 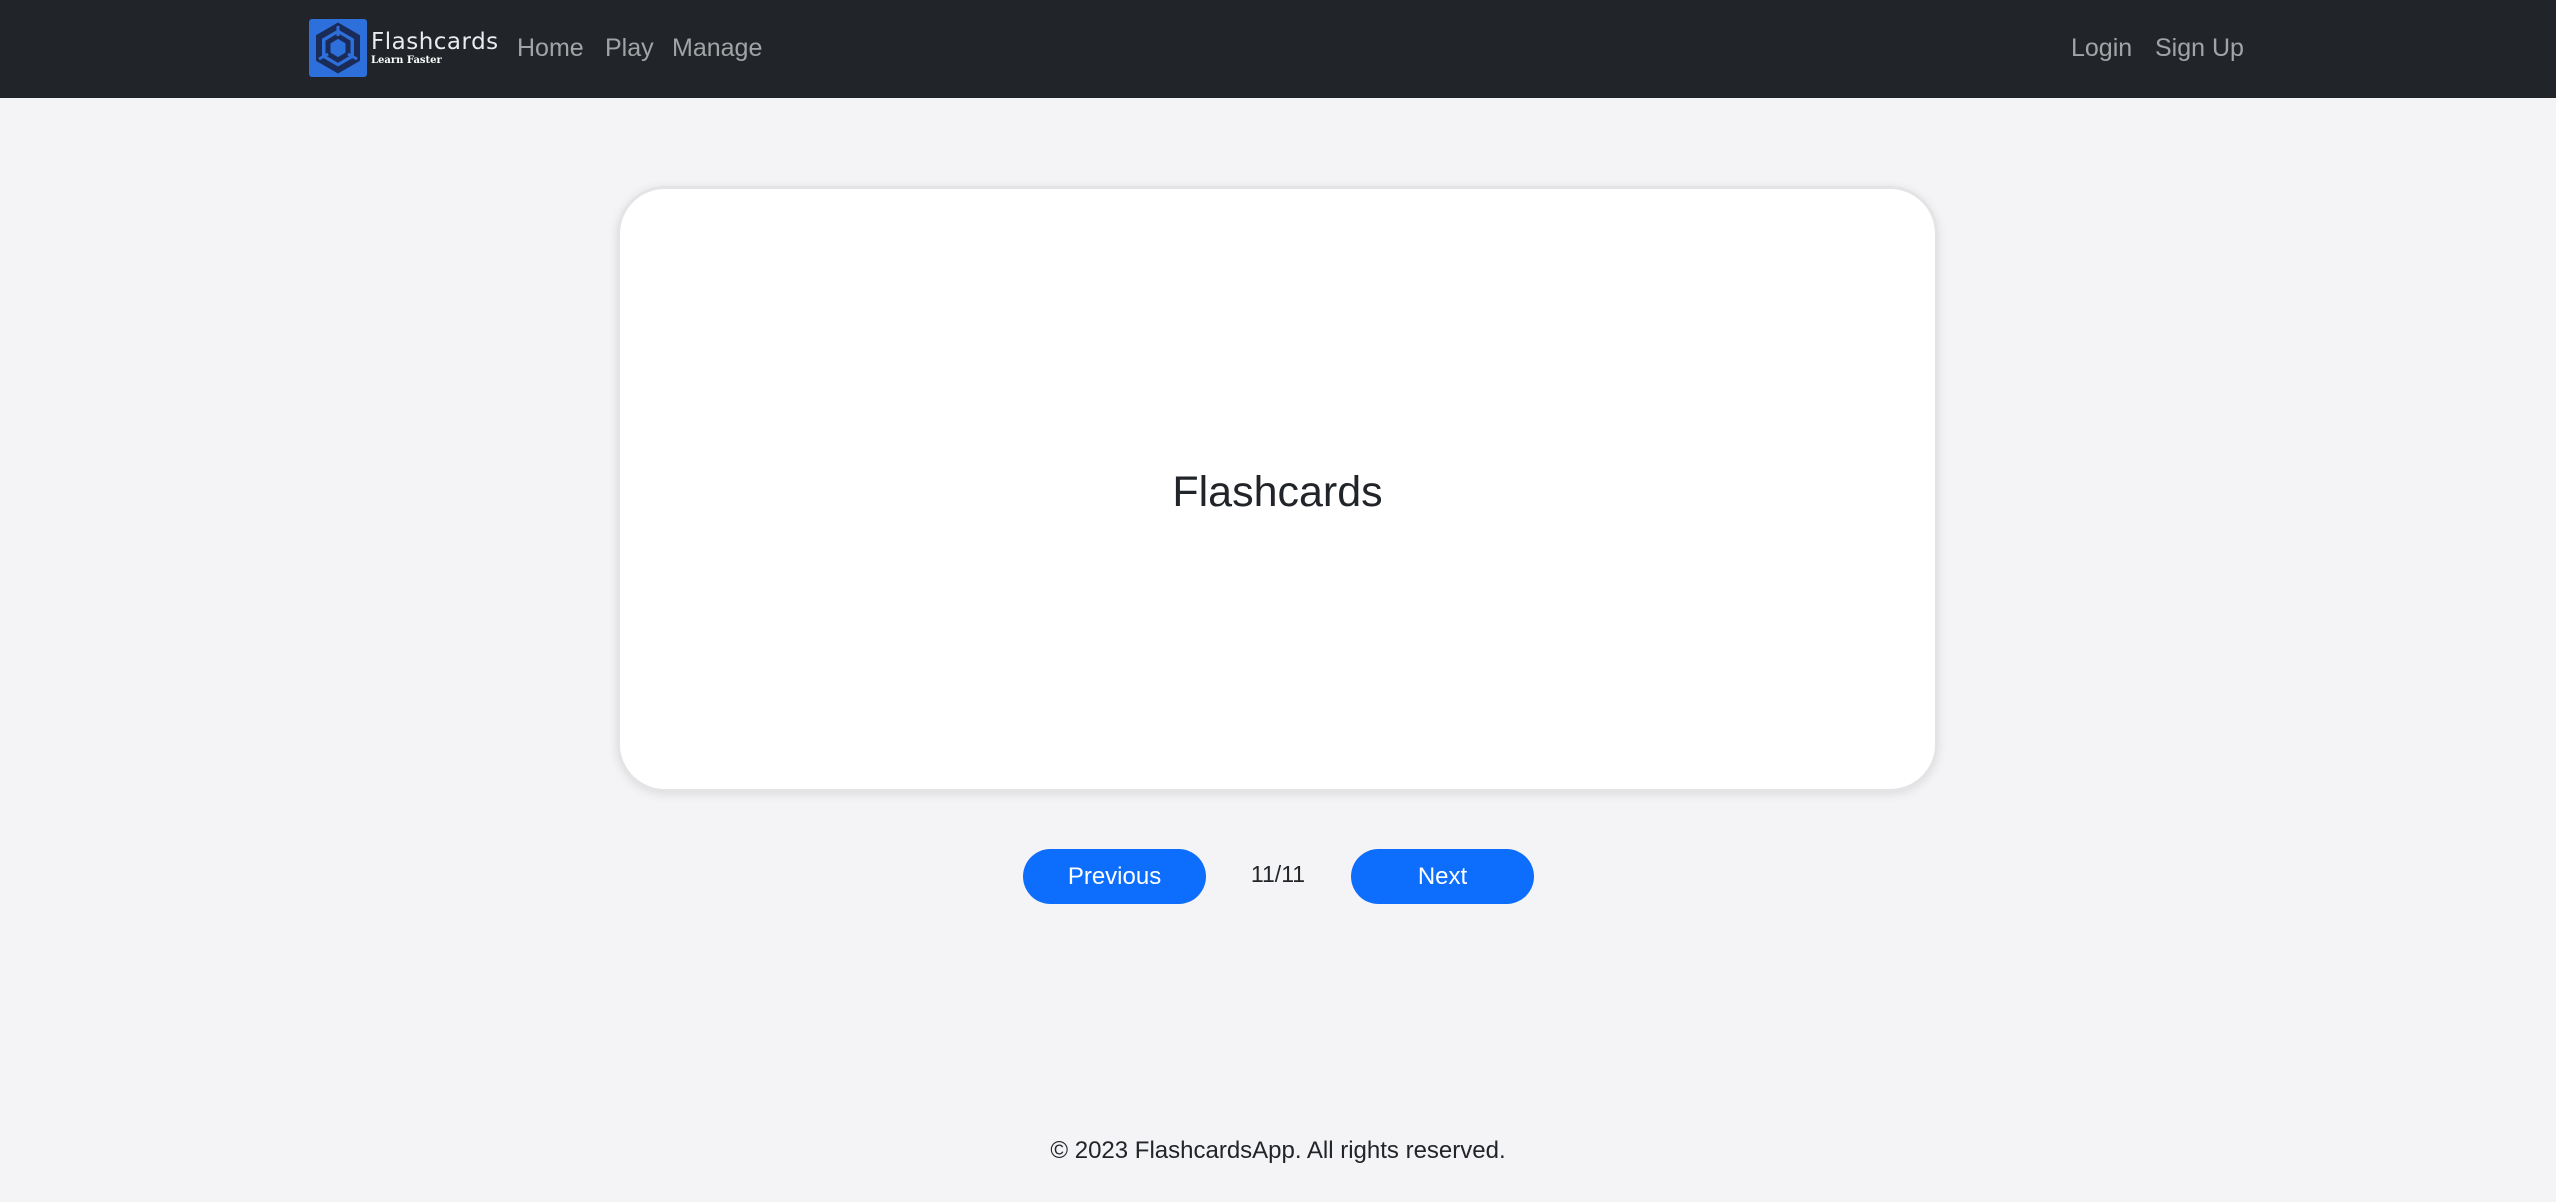 I want to click on previous-button: Previous, so click(x=1114, y=876).